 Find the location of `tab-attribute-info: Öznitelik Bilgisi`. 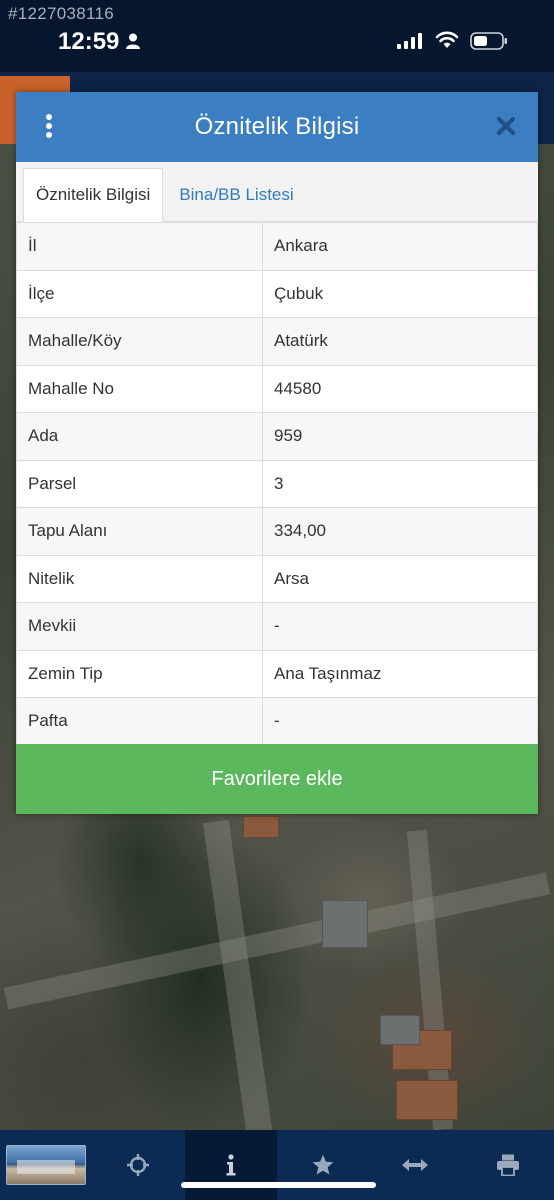

tab-attribute-info: Öznitelik Bilgisi is located at coordinates (93, 195).